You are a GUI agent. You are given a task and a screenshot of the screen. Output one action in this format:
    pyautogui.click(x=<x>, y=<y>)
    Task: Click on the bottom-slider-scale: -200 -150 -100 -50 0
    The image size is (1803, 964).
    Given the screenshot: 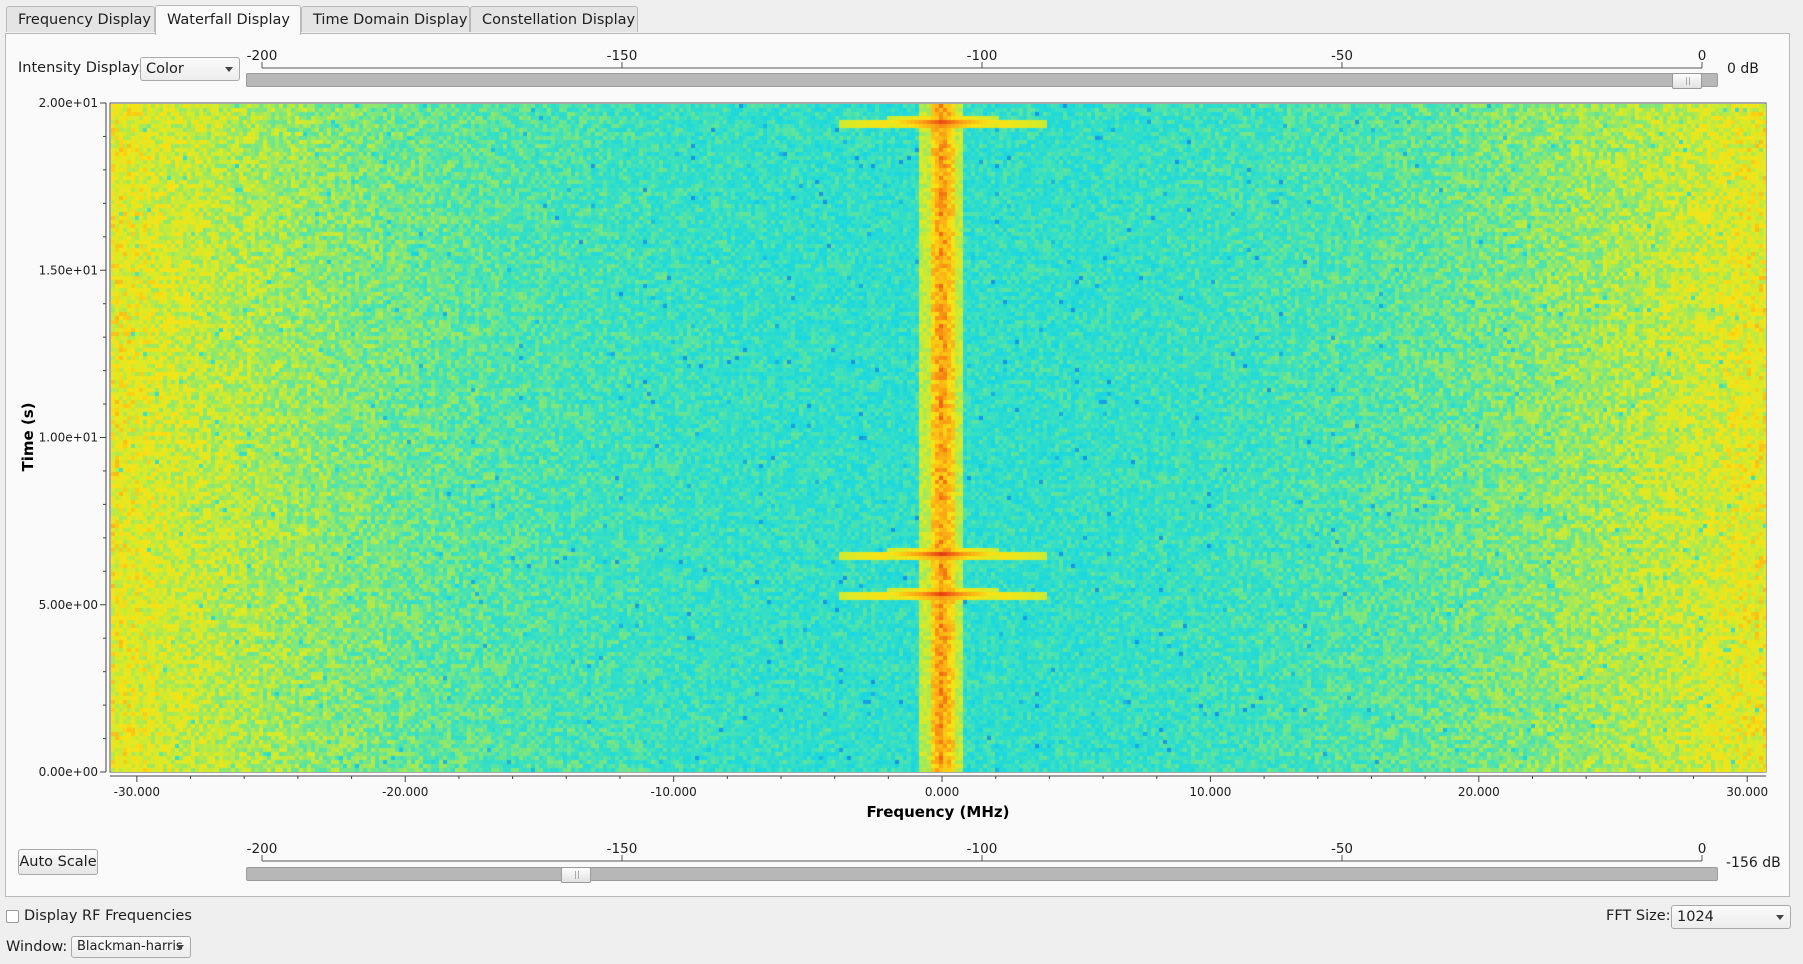 What is the action you would take?
    pyautogui.click(x=977, y=851)
    